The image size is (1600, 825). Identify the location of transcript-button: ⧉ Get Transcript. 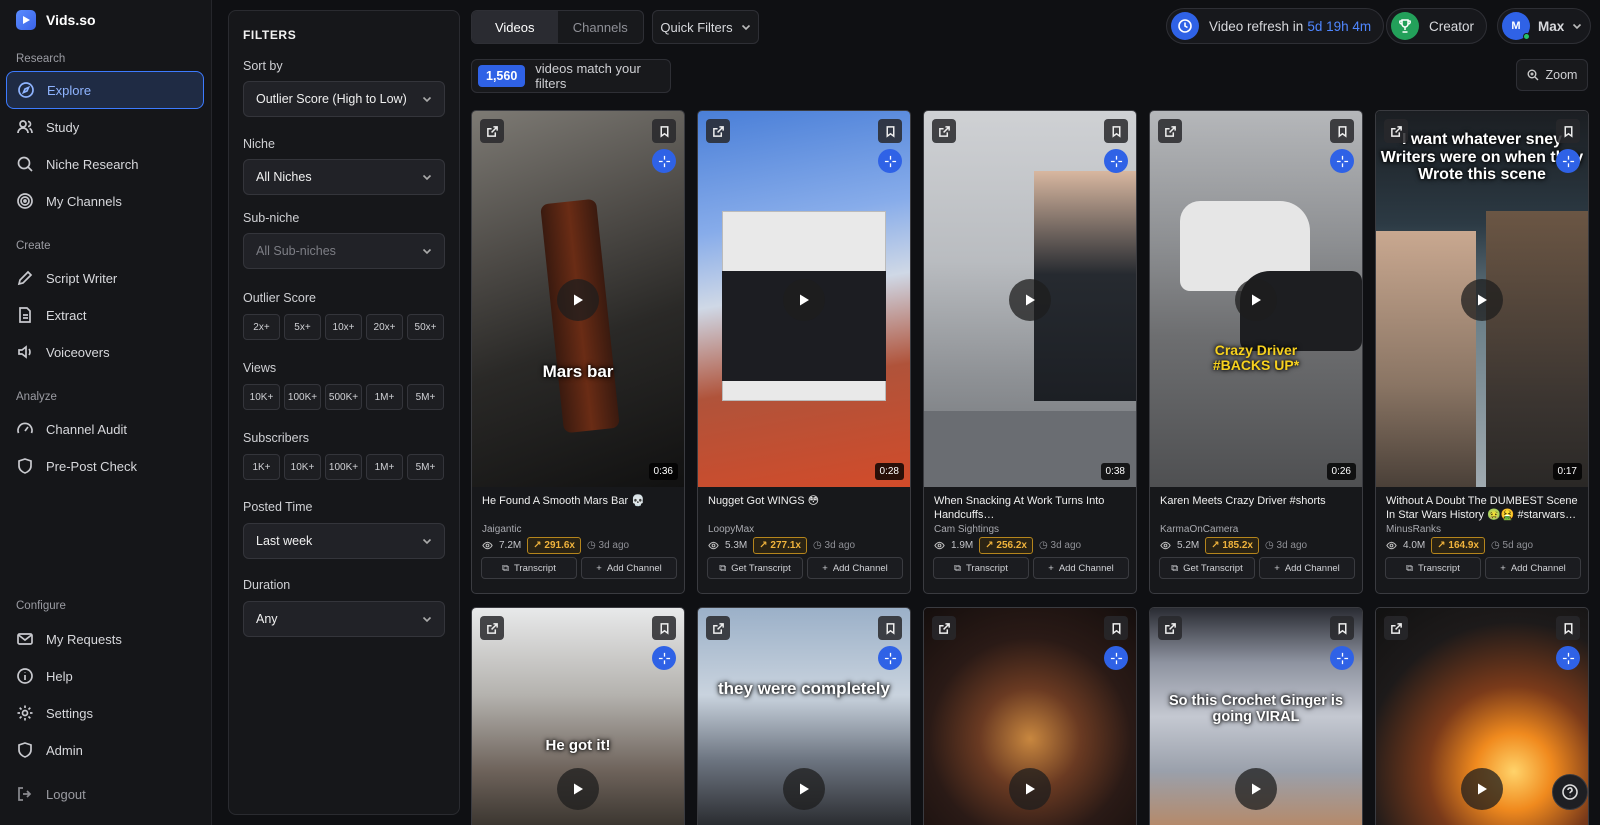
(1207, 568).